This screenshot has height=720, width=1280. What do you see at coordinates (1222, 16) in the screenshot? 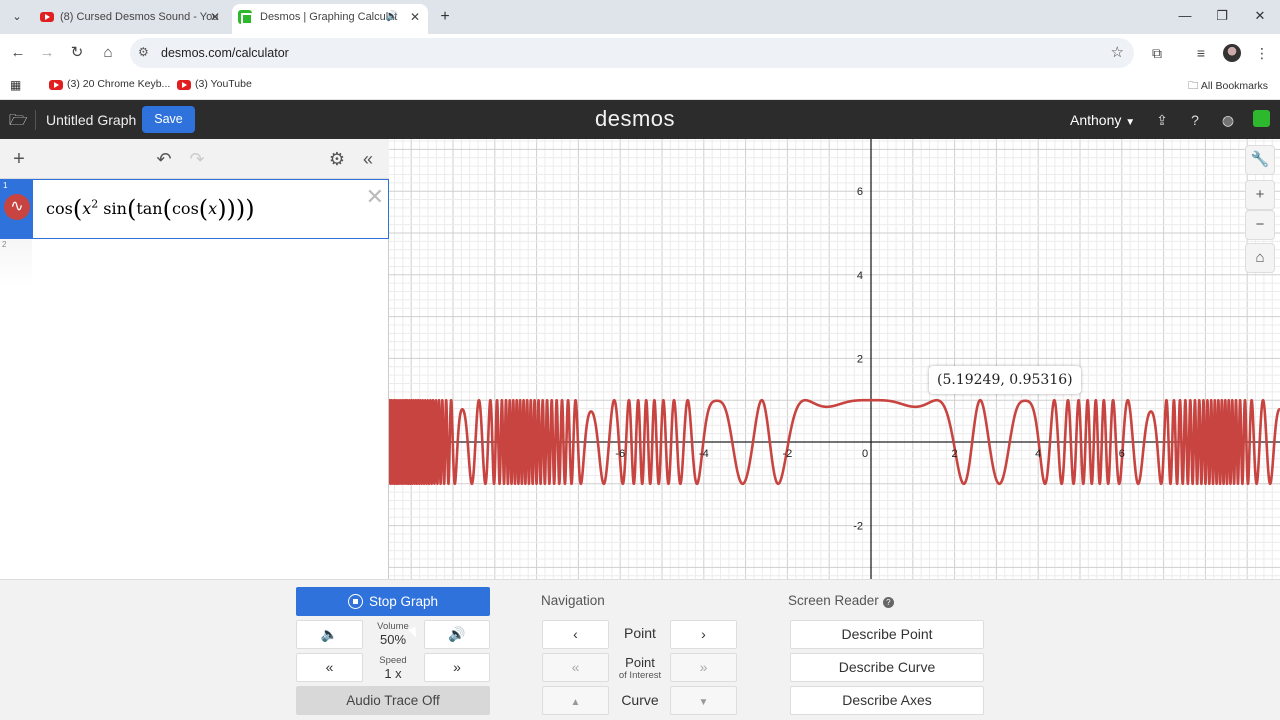
I see `restore-icon: ❐` at bounding box center [1222, 16].